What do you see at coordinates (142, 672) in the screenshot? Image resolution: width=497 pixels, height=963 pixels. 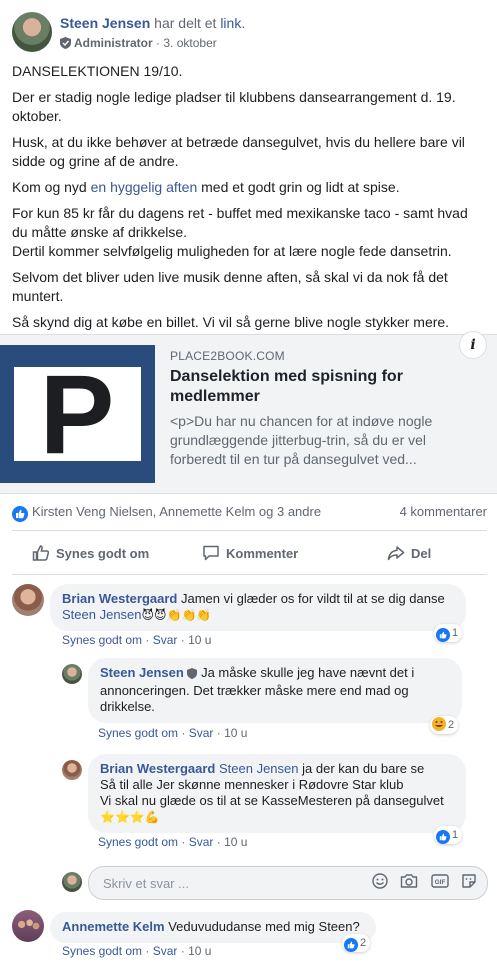 I see `commenter-name: Steen Jensen` at bounding box center [142, 672].